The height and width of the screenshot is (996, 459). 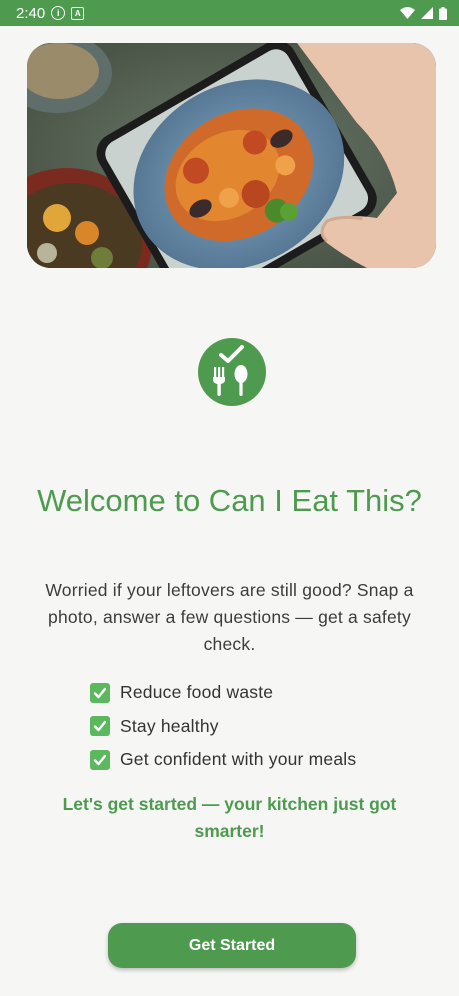 What do you see at coordinates (31, 13) in the screenshot?
I see `status-time: 2:40` at bounding box center [31, 13].